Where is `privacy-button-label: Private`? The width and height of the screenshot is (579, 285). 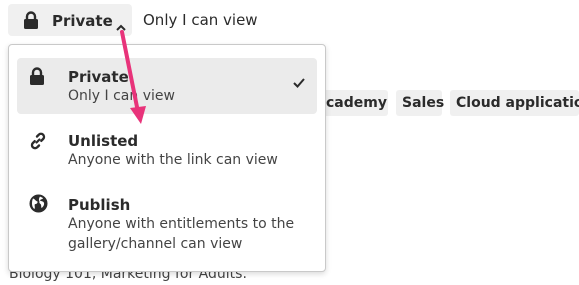
privacy-button-label: Private is located at coordinates (82, 21).